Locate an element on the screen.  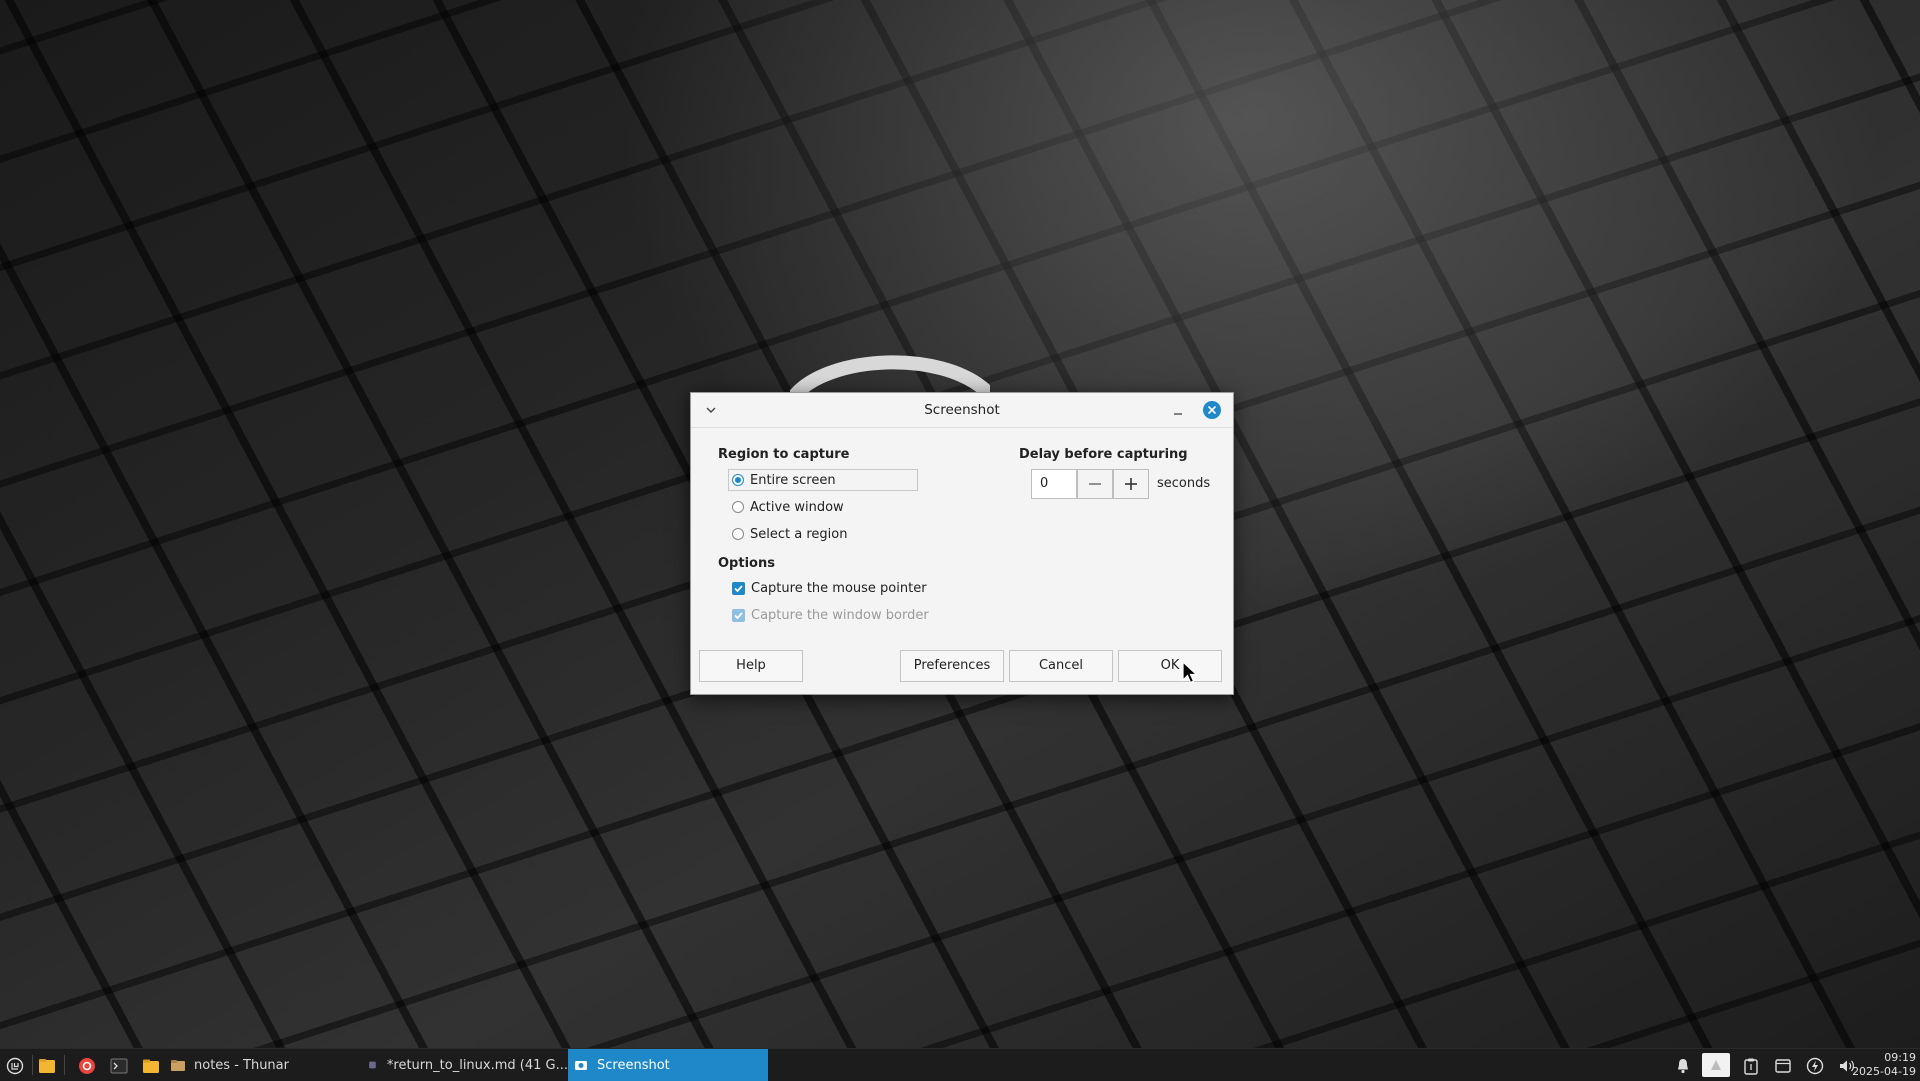
radio-entire-screen: Entire screen is located at coordinates (823, 480).